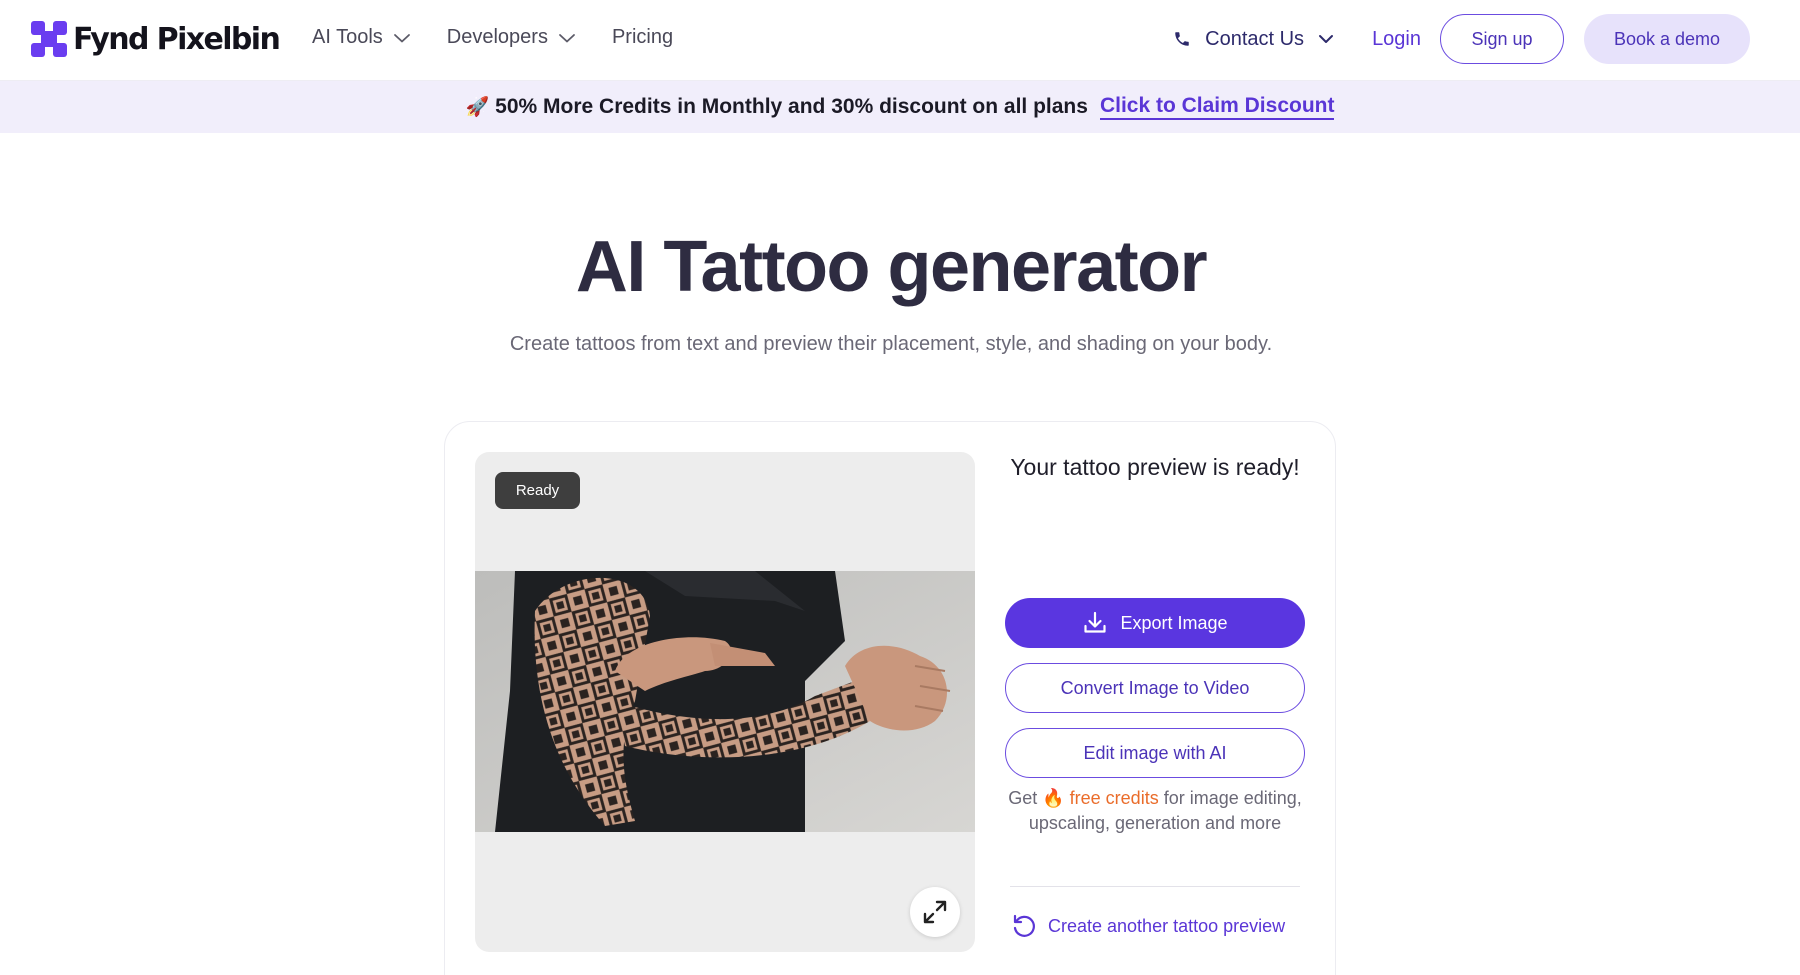  I want to click on contact-us-dropdown: Contact Us, so click(1253, 39).